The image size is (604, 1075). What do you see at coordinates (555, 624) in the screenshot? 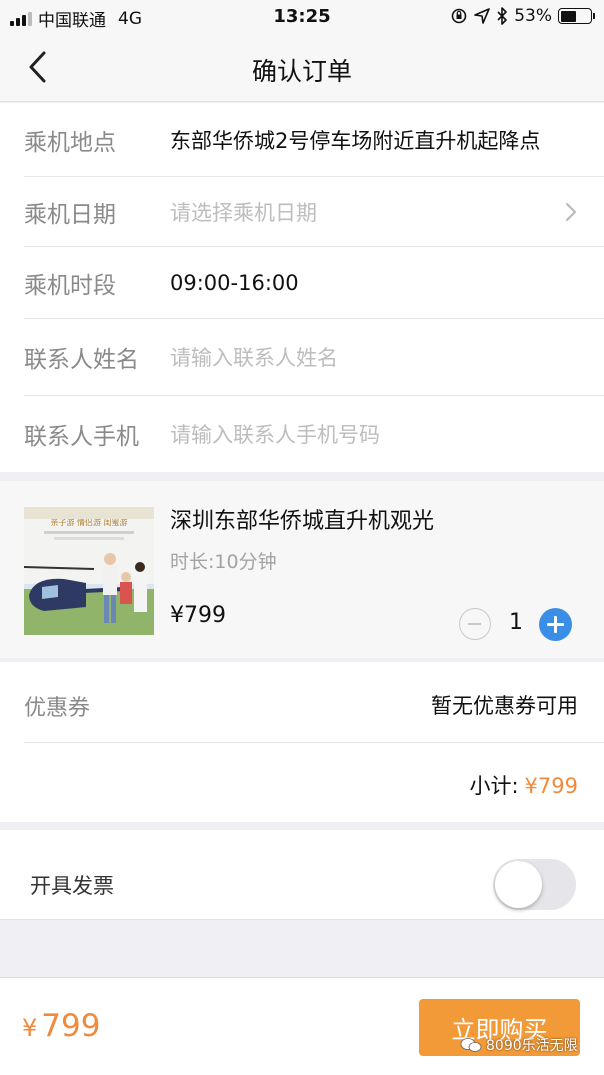
I see `increase-quantity-button` at bounding box center [555, 624].